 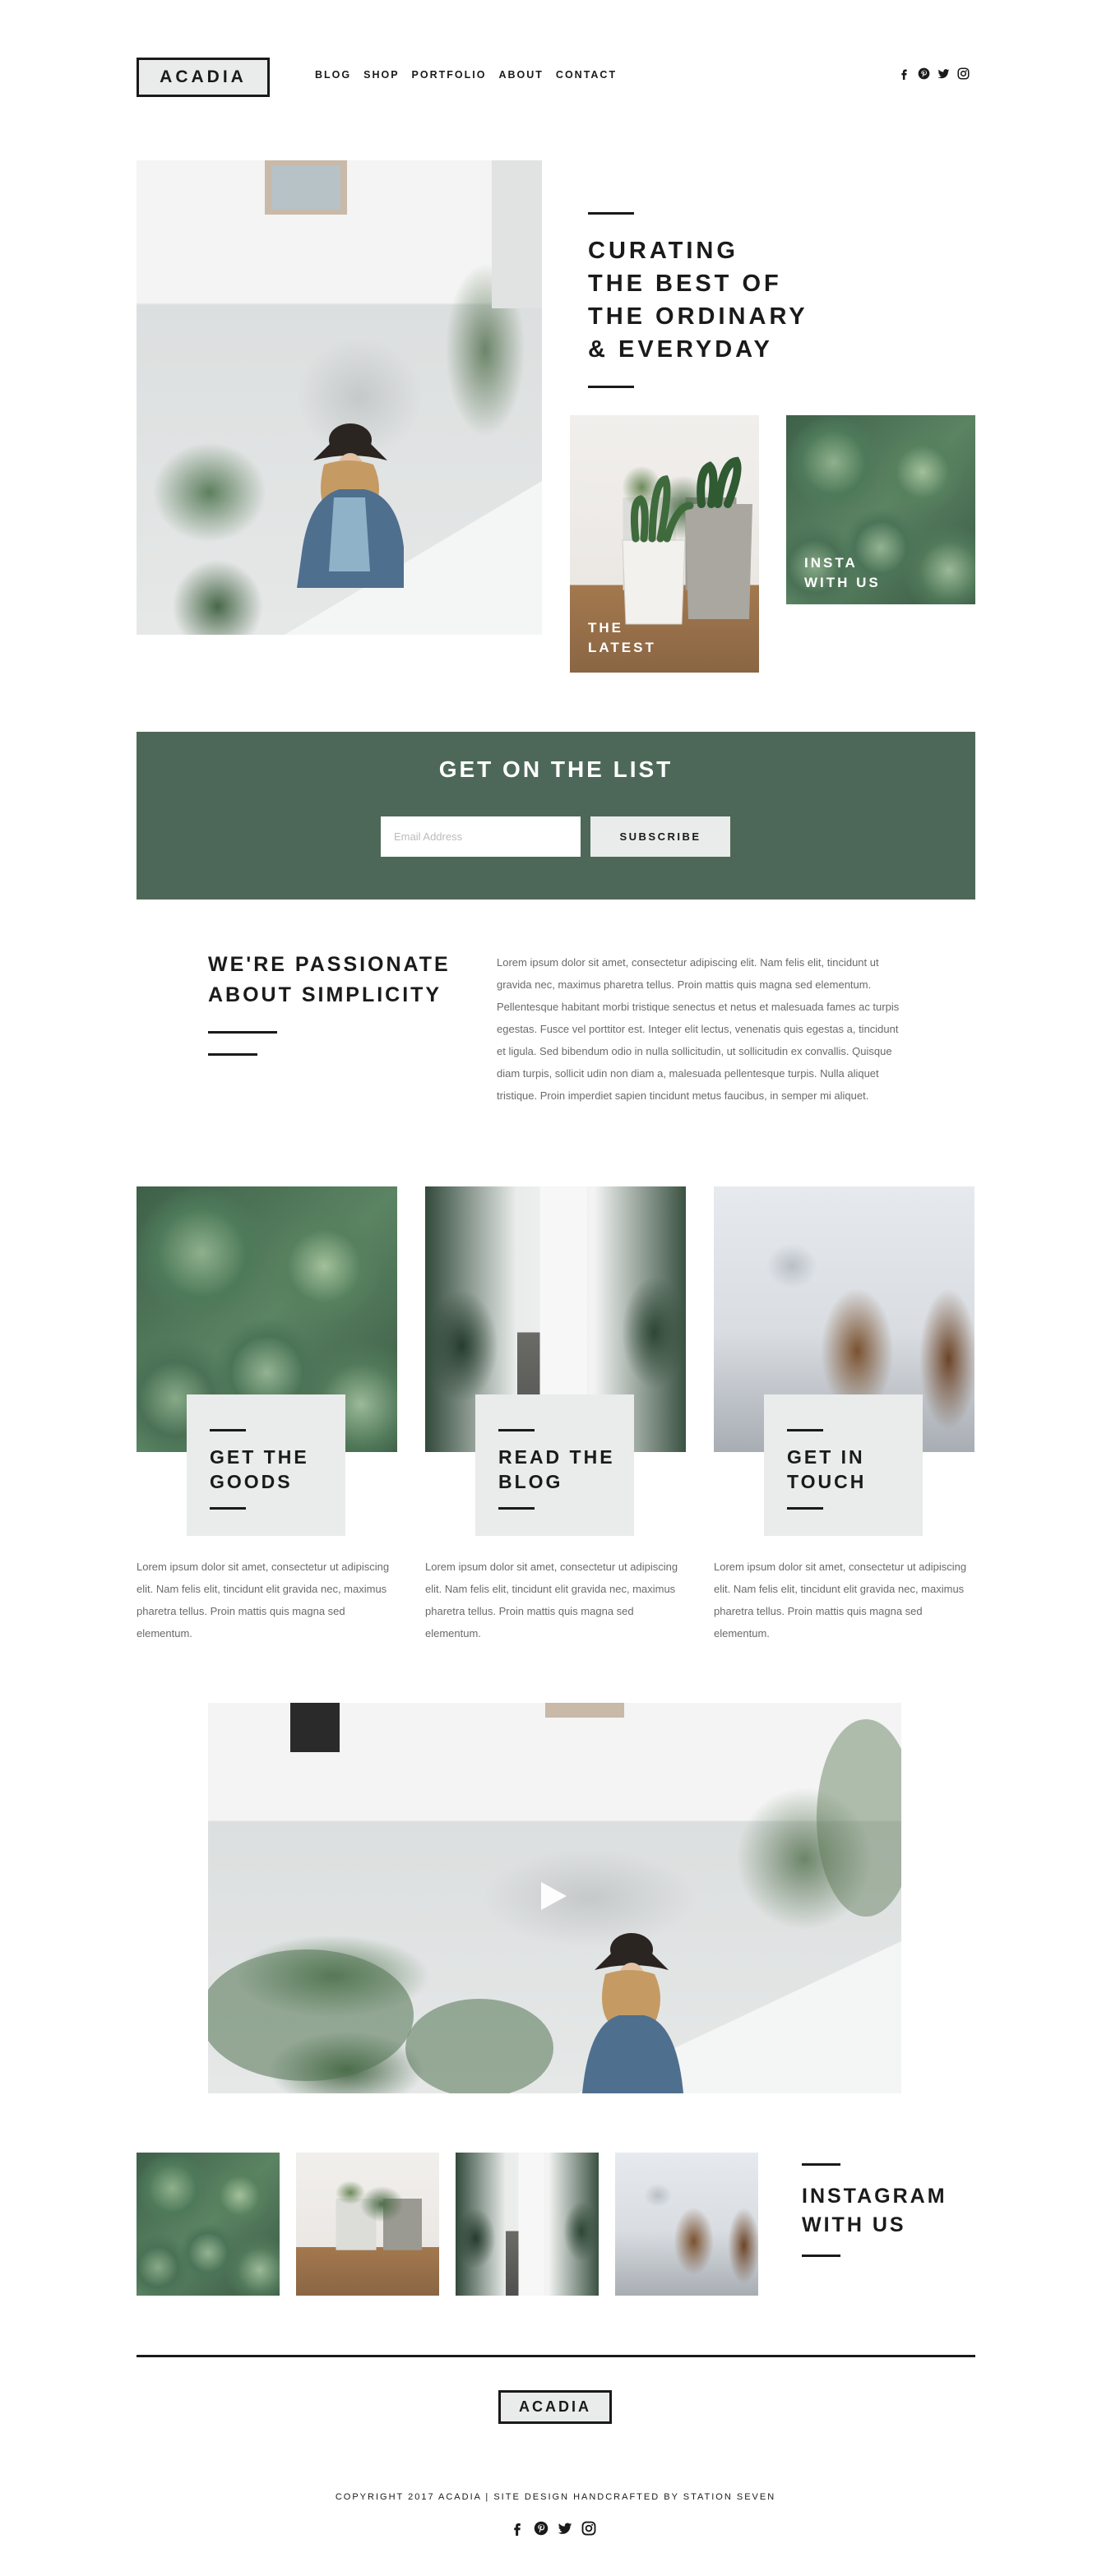 I want to click on hero-title-line: THE ORDINARY, so click(x=698, y=316).